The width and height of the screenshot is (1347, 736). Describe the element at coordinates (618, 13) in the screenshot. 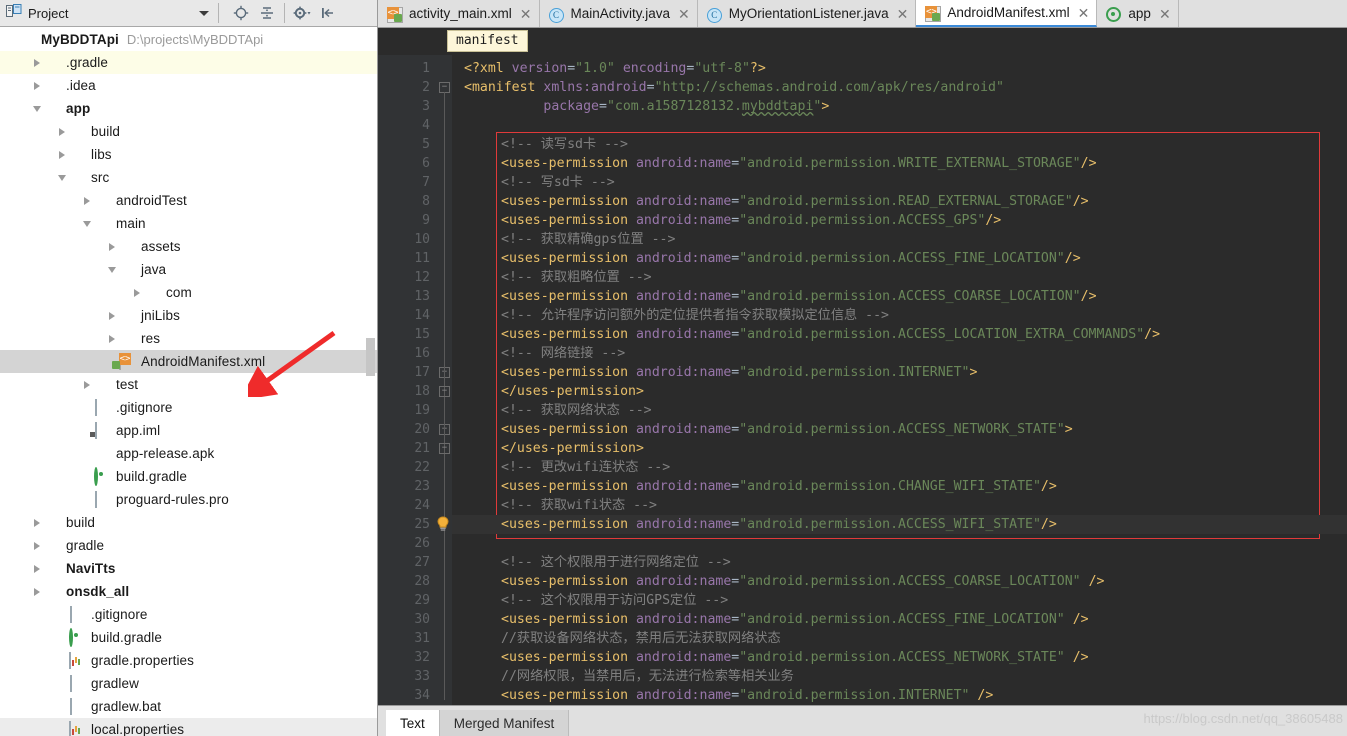

I see `editor-tab-mainactivity-java: C MainActivity.java ✕` at that location.